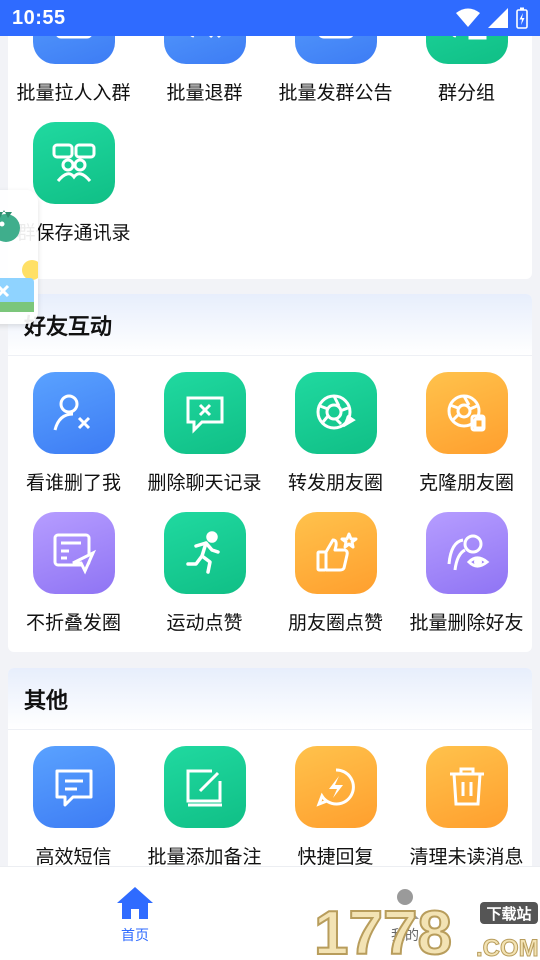 Image resolution: width=540 pixels, height=960 pixels. I want to click on section-title: 其他, so click(46, 700).